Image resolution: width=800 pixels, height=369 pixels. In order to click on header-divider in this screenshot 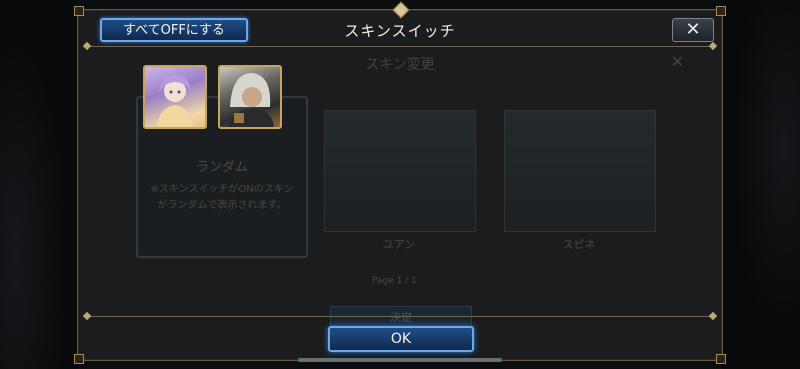, I will do `click(400, 46)`.